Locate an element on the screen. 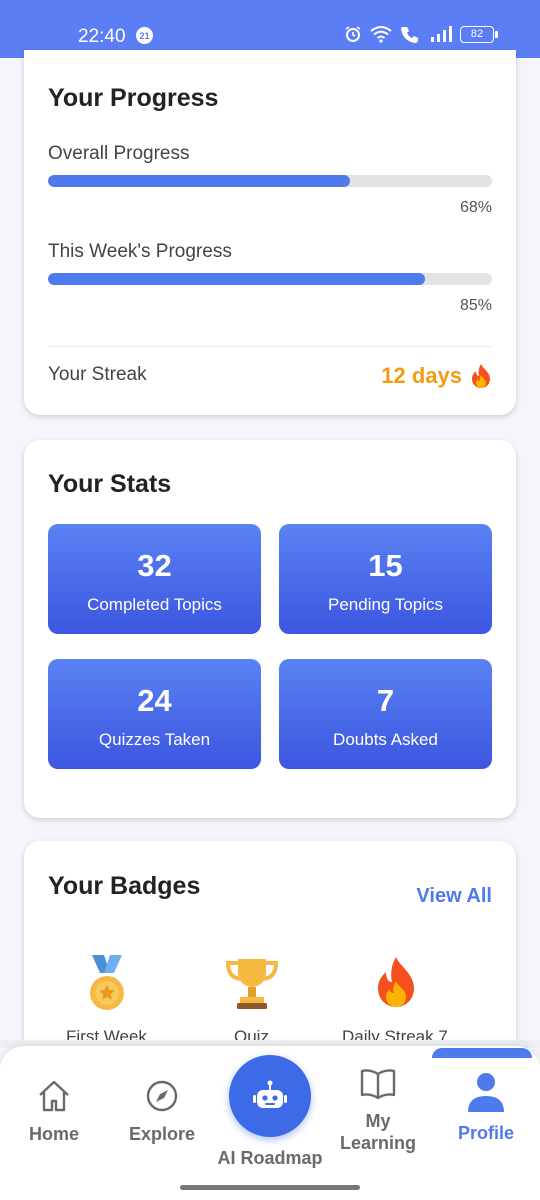  stat-tile-quizzes-taken: 24 Quizzes Taken is located at coordinates (154, 714).